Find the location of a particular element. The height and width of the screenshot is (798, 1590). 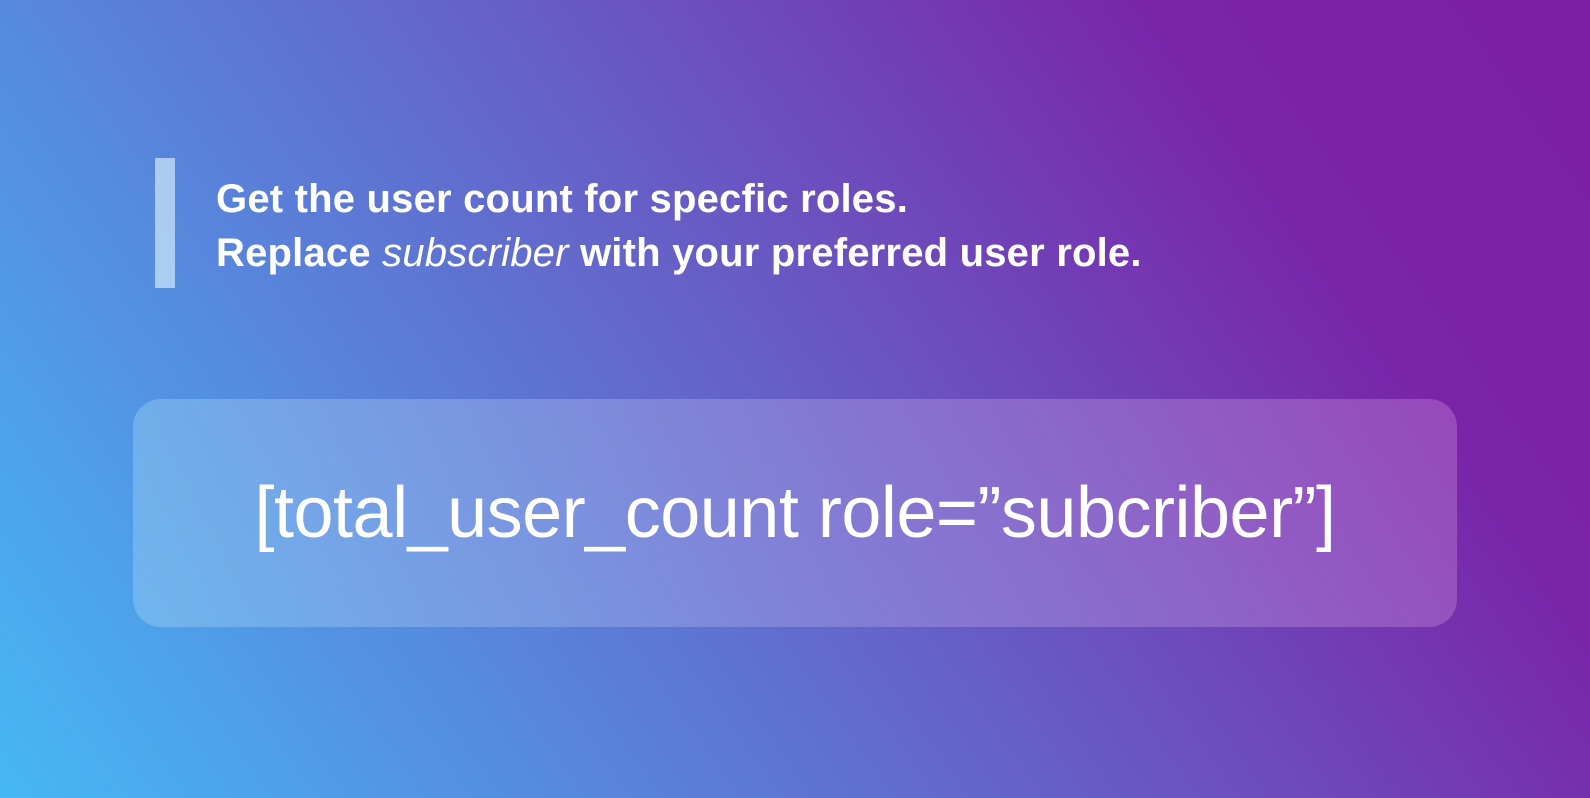

instruction-line-1: Get the user count for specfic roles. is located at coordinates (562, 199).